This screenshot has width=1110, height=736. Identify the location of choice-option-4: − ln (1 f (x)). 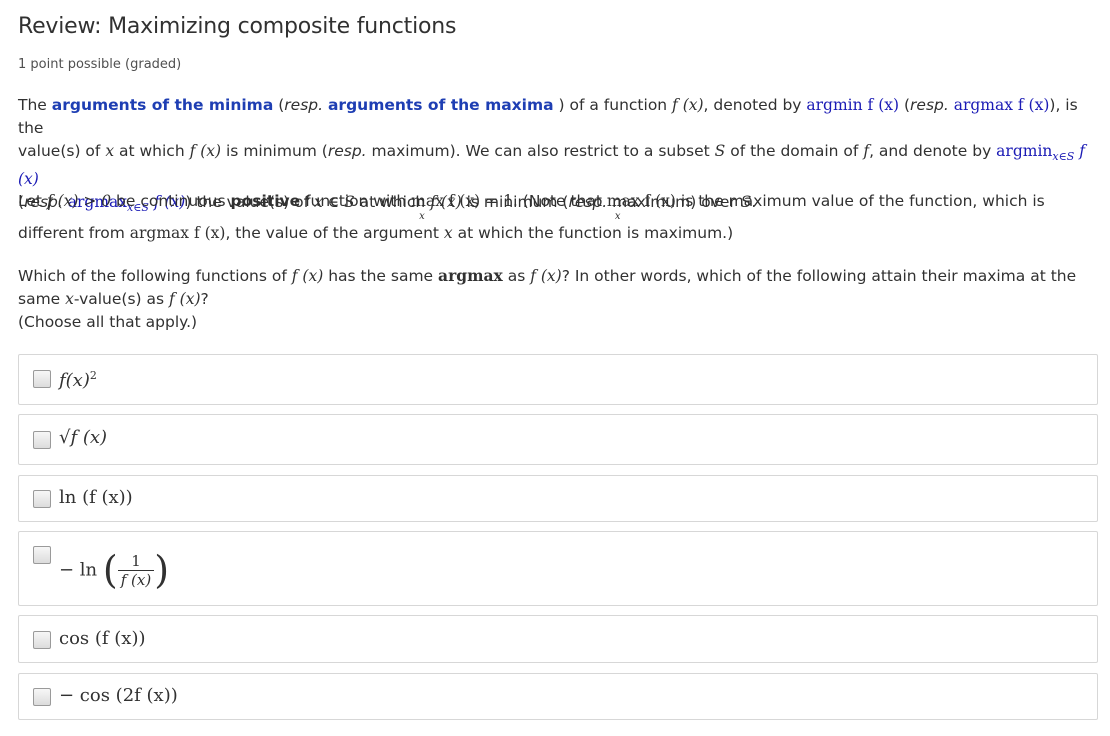
(558, 568).